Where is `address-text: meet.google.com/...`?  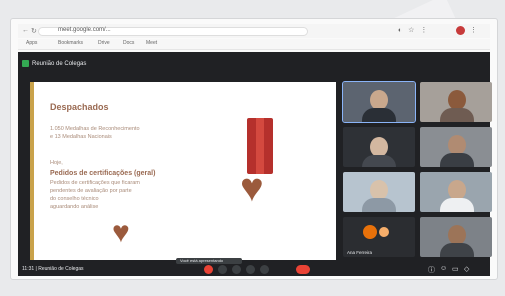
address-text: meet.google.com/... is located at coordinates (84, 30).